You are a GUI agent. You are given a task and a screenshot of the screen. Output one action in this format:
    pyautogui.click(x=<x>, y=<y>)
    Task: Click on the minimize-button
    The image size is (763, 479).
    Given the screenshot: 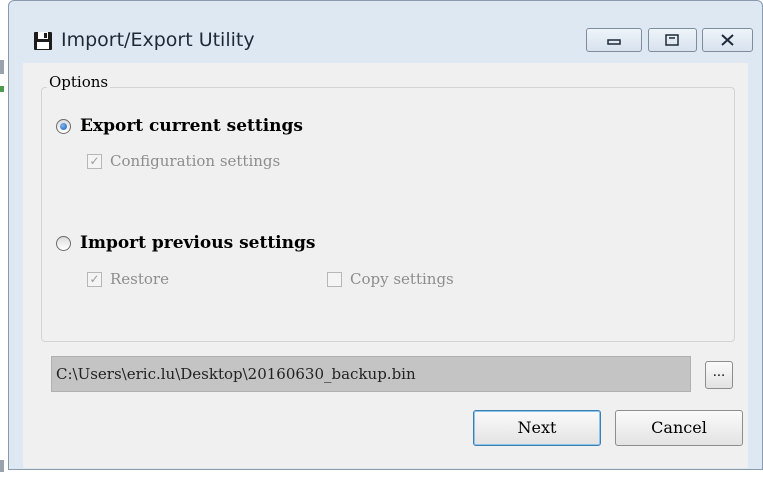 What is the action you would take?
    pyautogui.click(x=614, y=40)
    